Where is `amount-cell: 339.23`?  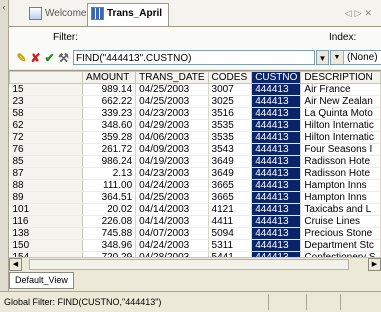 amount-cell: 339.23 is located at coordinates (109, 113).